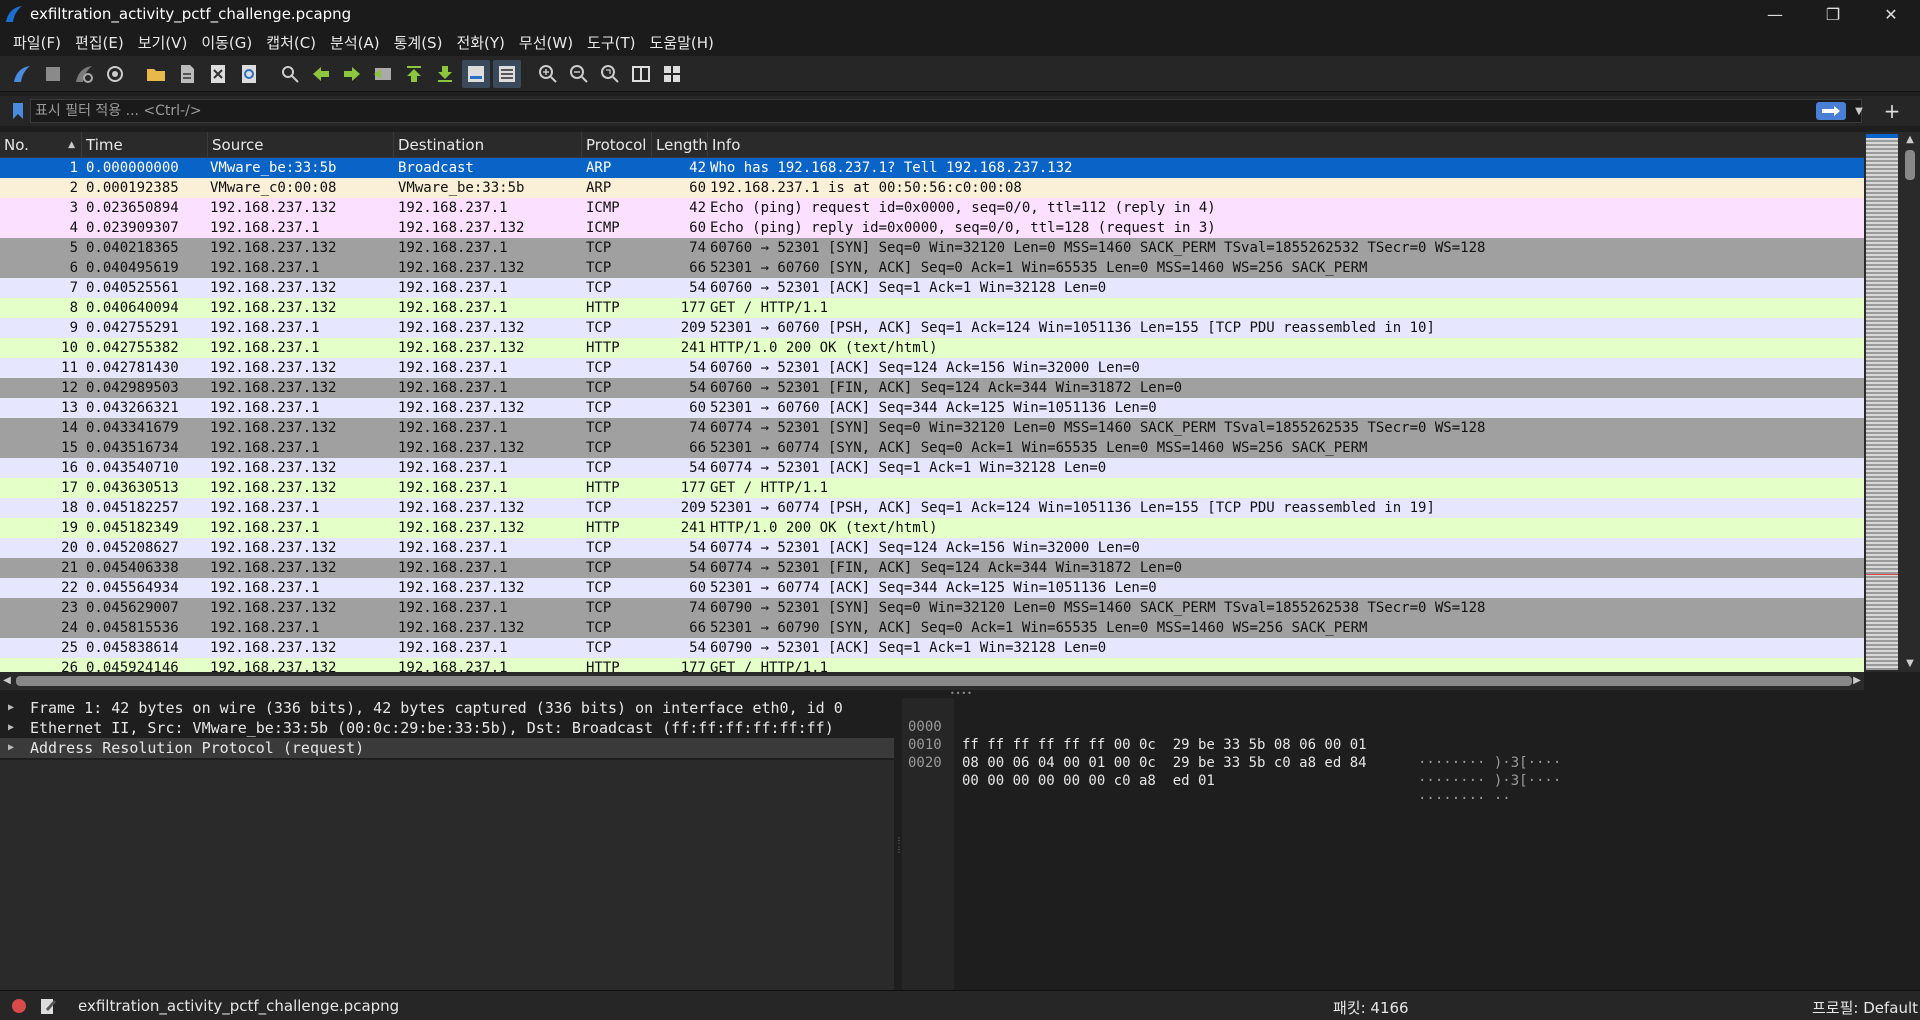 Image resolution: width=1920 pixels, height=1020 pixels. Describe the element at coordinates (507, 73) in the screenshot. I see `colorize-button` at that location.